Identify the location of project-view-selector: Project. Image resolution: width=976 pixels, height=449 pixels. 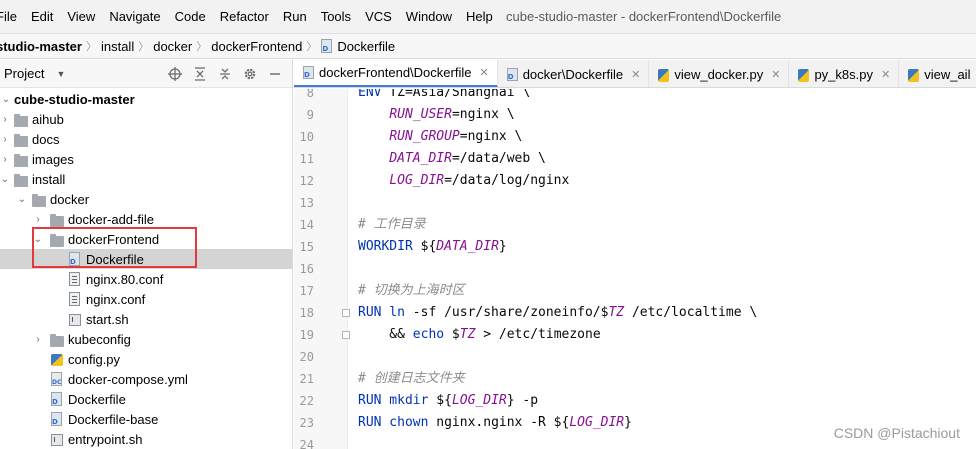
(24, 73).